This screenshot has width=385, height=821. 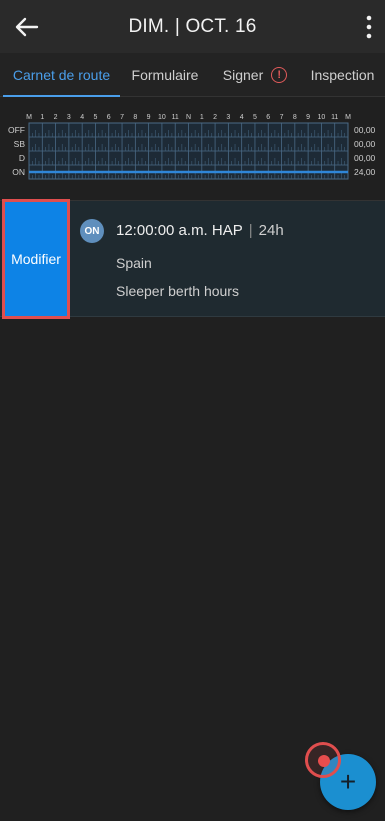 What do you see at coordinates (348, 781) in the screenshot?
I see `plus-icon: +` at bounding box center [348, 781].